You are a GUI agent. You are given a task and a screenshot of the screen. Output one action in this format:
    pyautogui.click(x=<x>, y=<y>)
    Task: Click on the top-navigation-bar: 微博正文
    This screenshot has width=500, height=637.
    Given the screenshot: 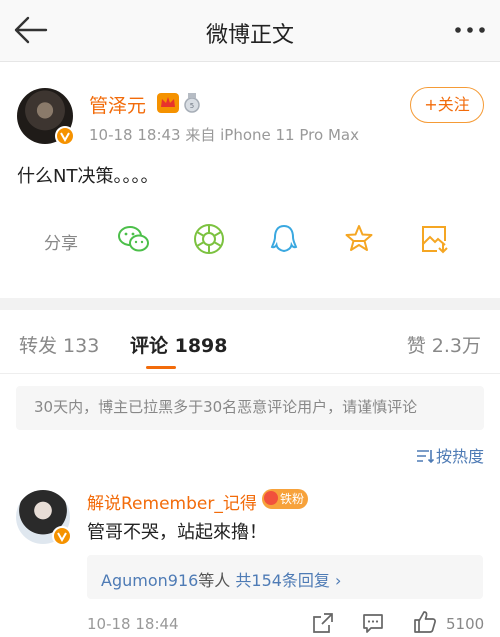 What is the action you would take?
    pyautogui.click(x=250, y=31)
    